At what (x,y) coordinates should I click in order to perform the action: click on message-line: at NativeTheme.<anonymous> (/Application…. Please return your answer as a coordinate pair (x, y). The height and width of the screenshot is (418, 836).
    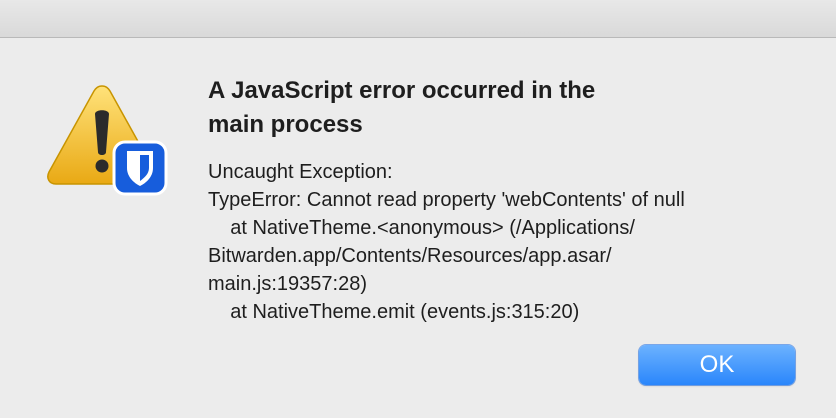
    Looking at the image, I should click on (421, 228).